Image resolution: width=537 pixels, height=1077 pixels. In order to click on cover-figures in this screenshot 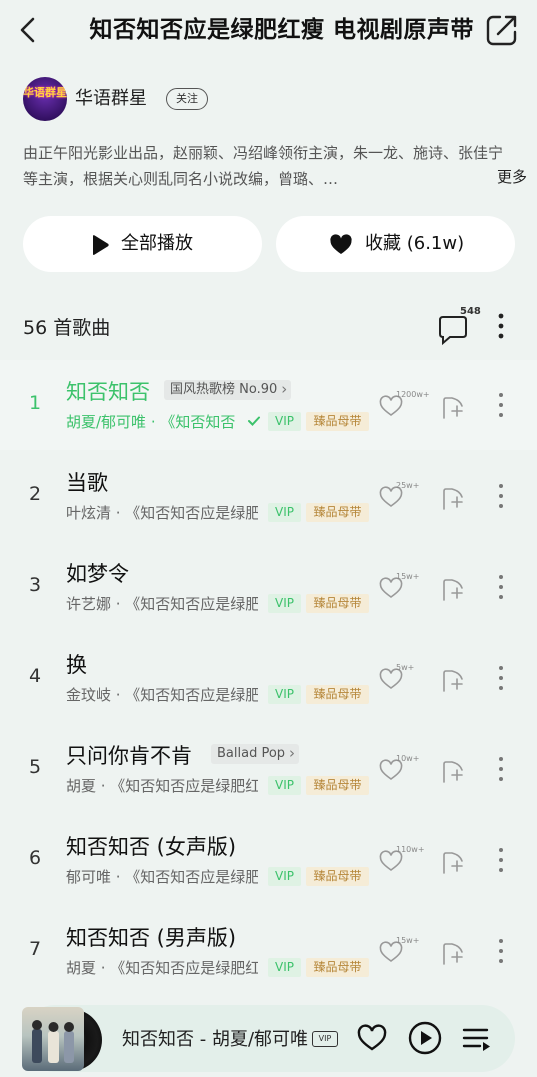, I will do `click(53, 1041)`.